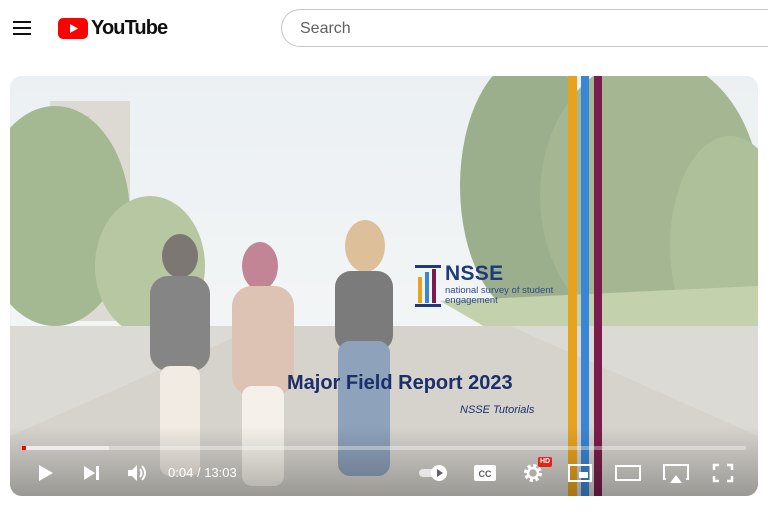  Describe the element at coordinates (530, 29) in the screenshot. I see `search-input` at that location.